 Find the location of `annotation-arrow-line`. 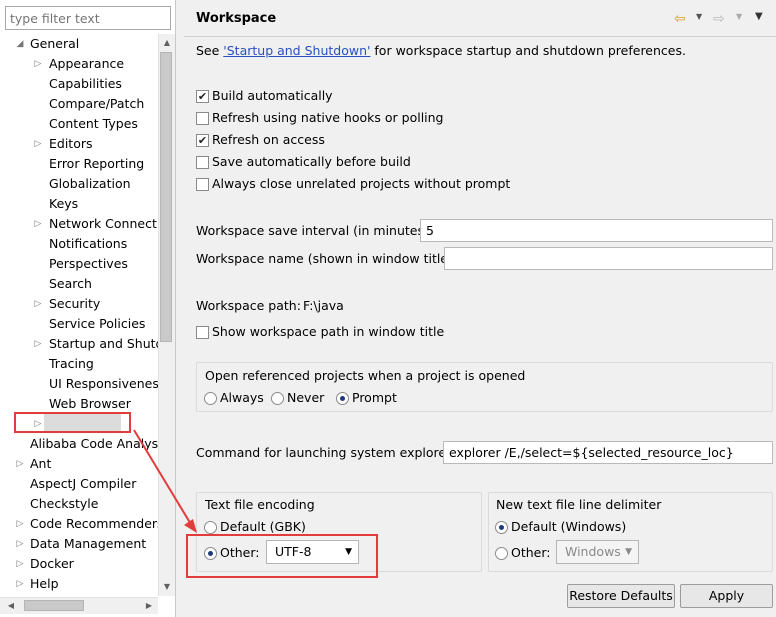

annotation-arrow-line is located at coordinates (163, 478).